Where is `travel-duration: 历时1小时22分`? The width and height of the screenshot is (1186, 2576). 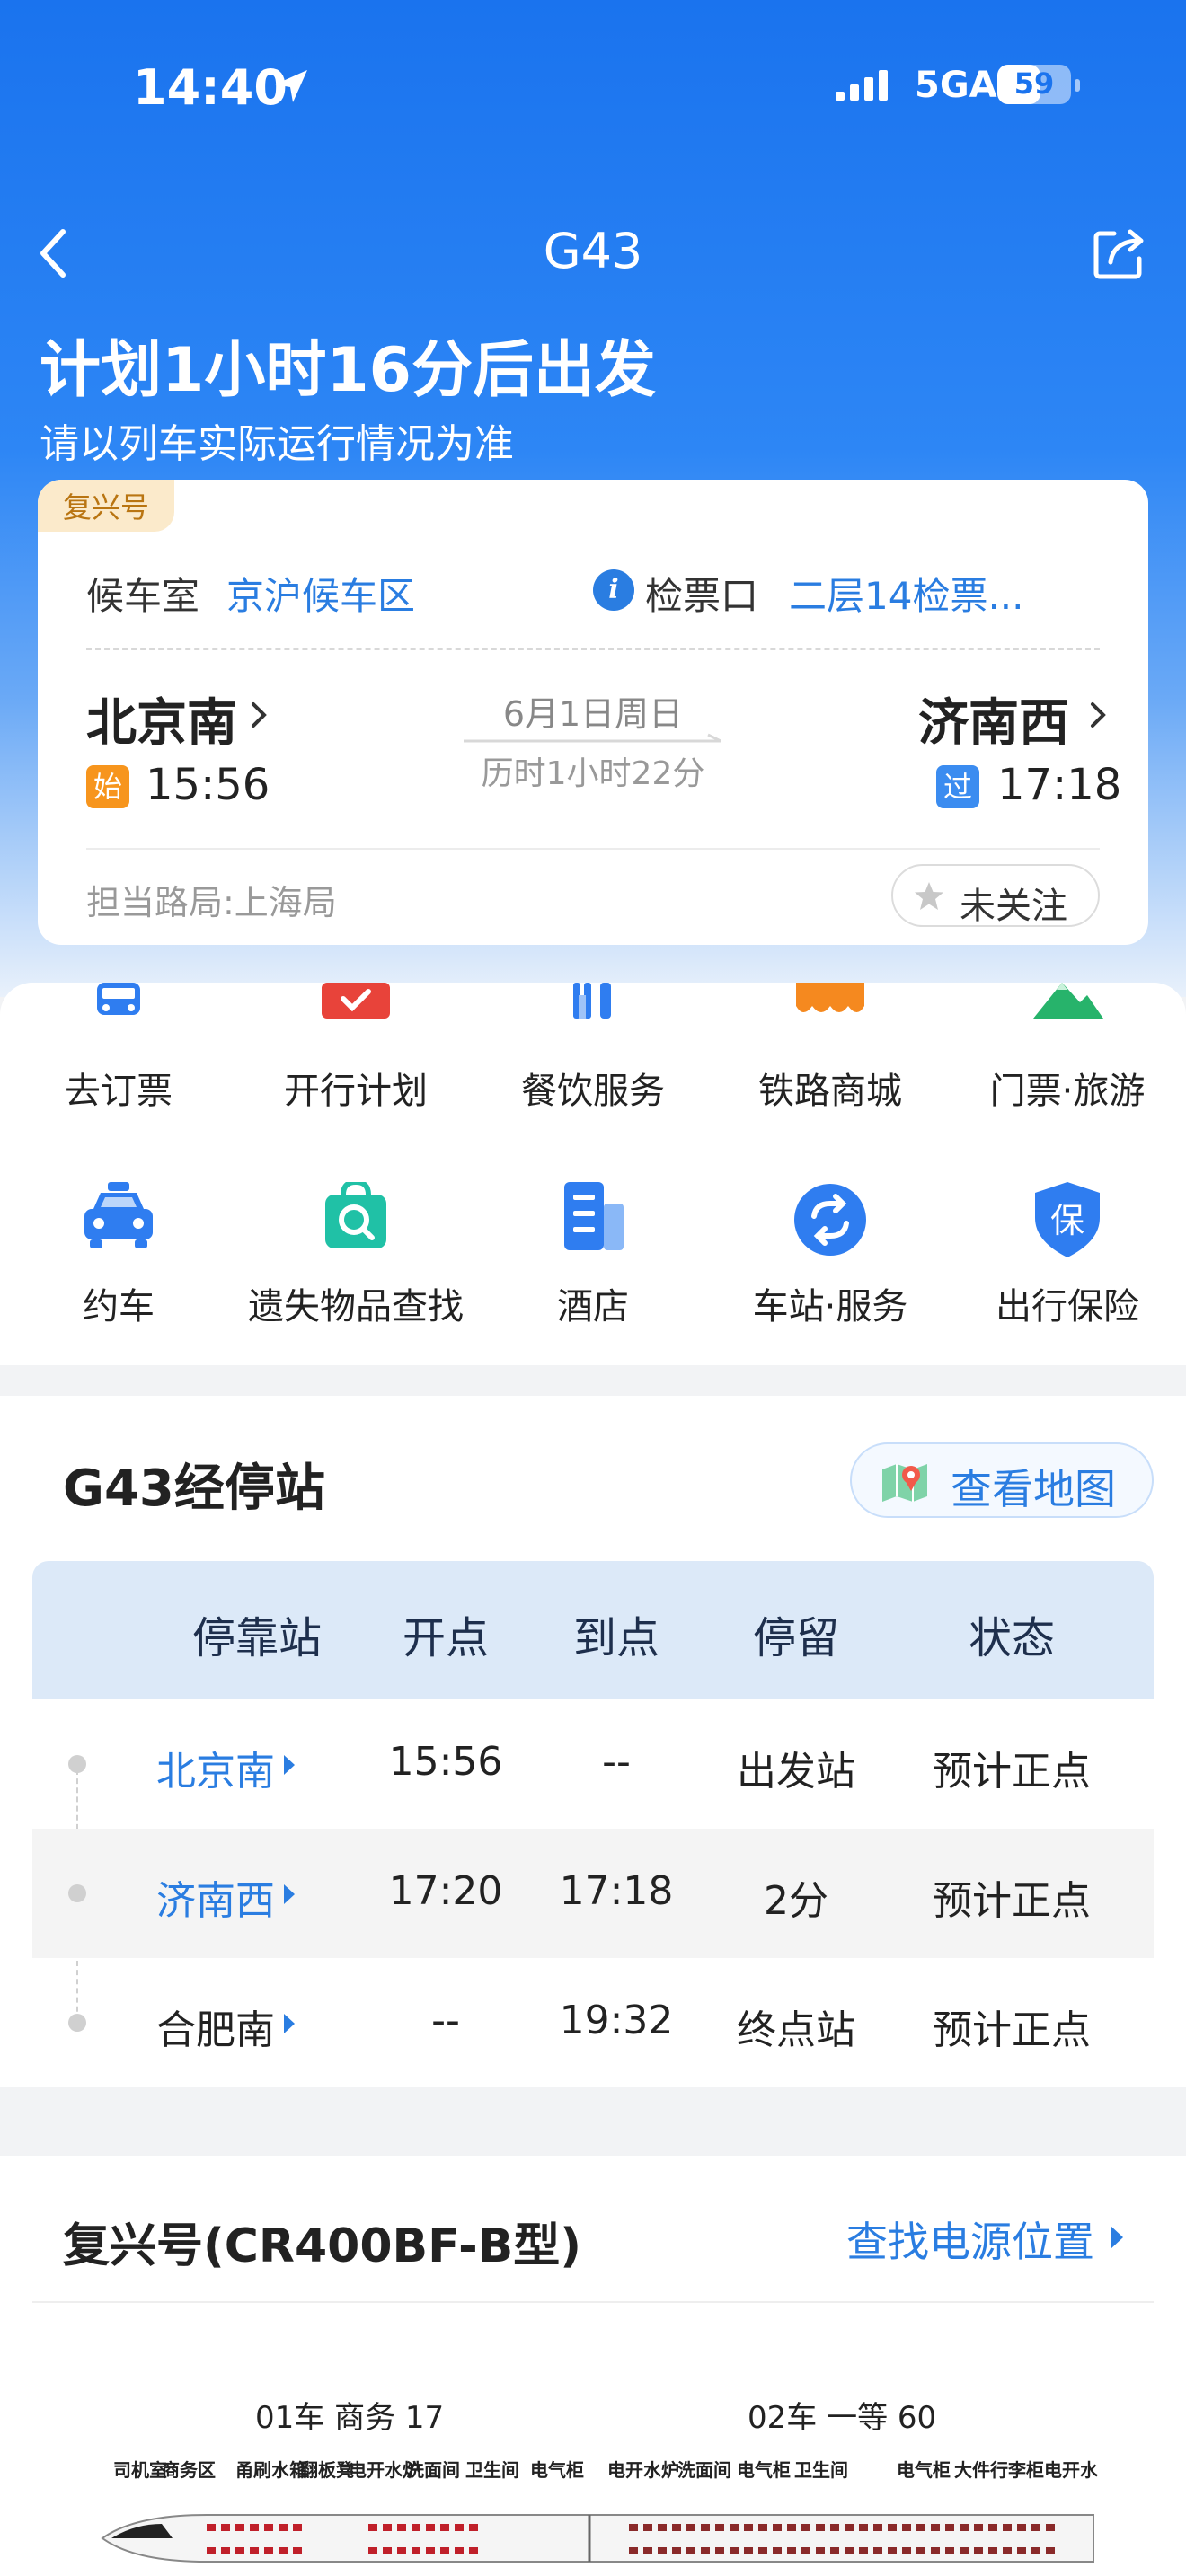 travel-duration: 历时1小时22分 is located at coordinates (593, 773).